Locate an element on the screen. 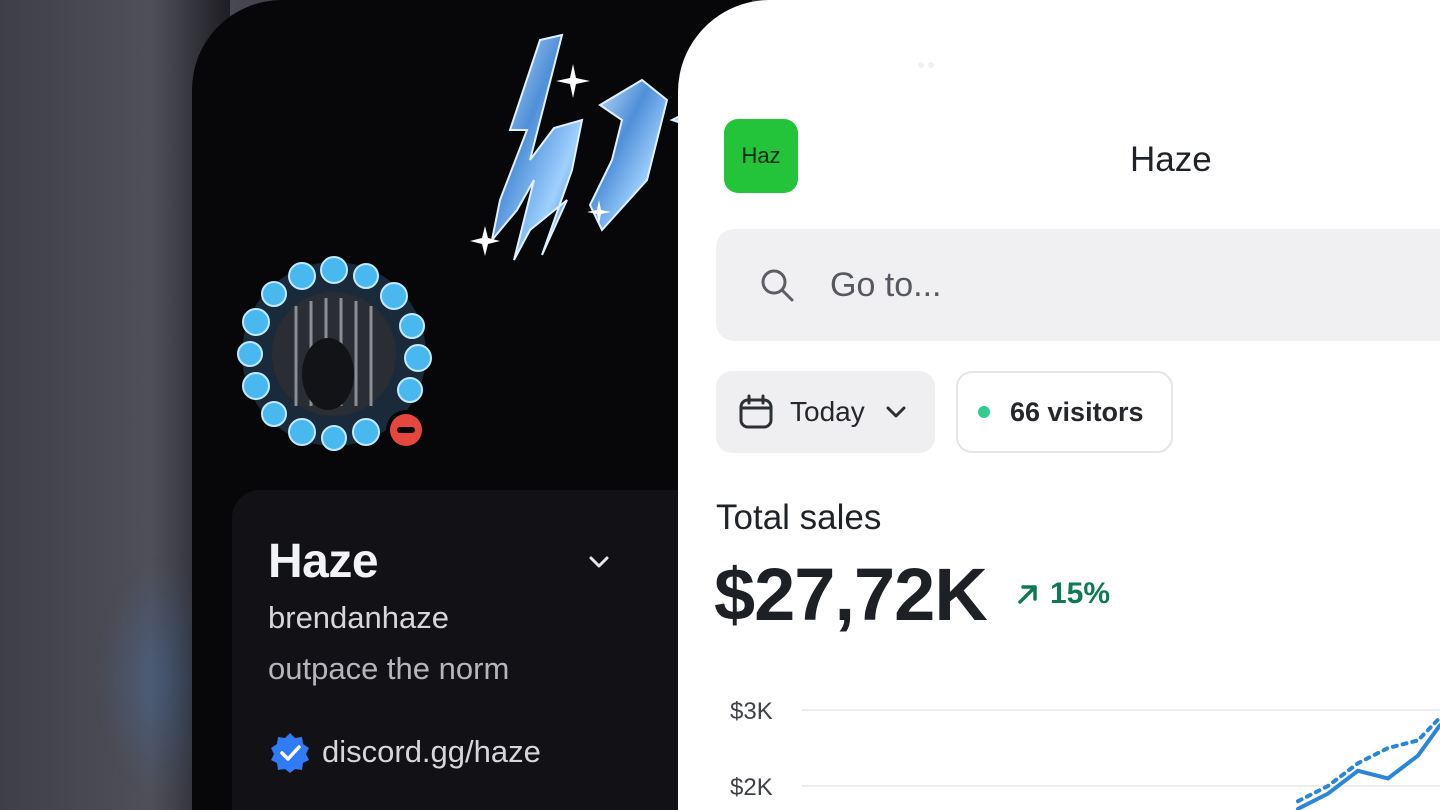 The height and width of the screenshot is (810, 1440). trend-percent: 15% is located at coordinates (1080, 593).